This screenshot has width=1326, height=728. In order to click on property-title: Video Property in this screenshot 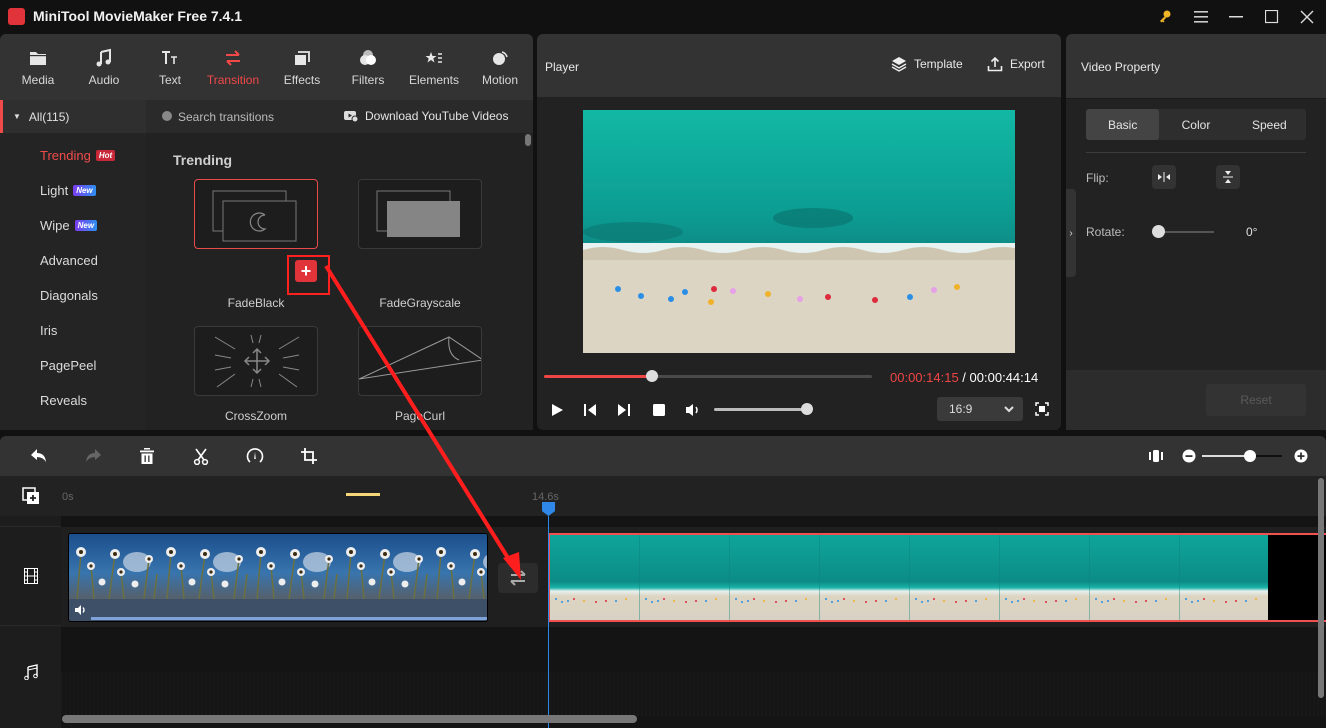, I will do `click(1121, 67)`.